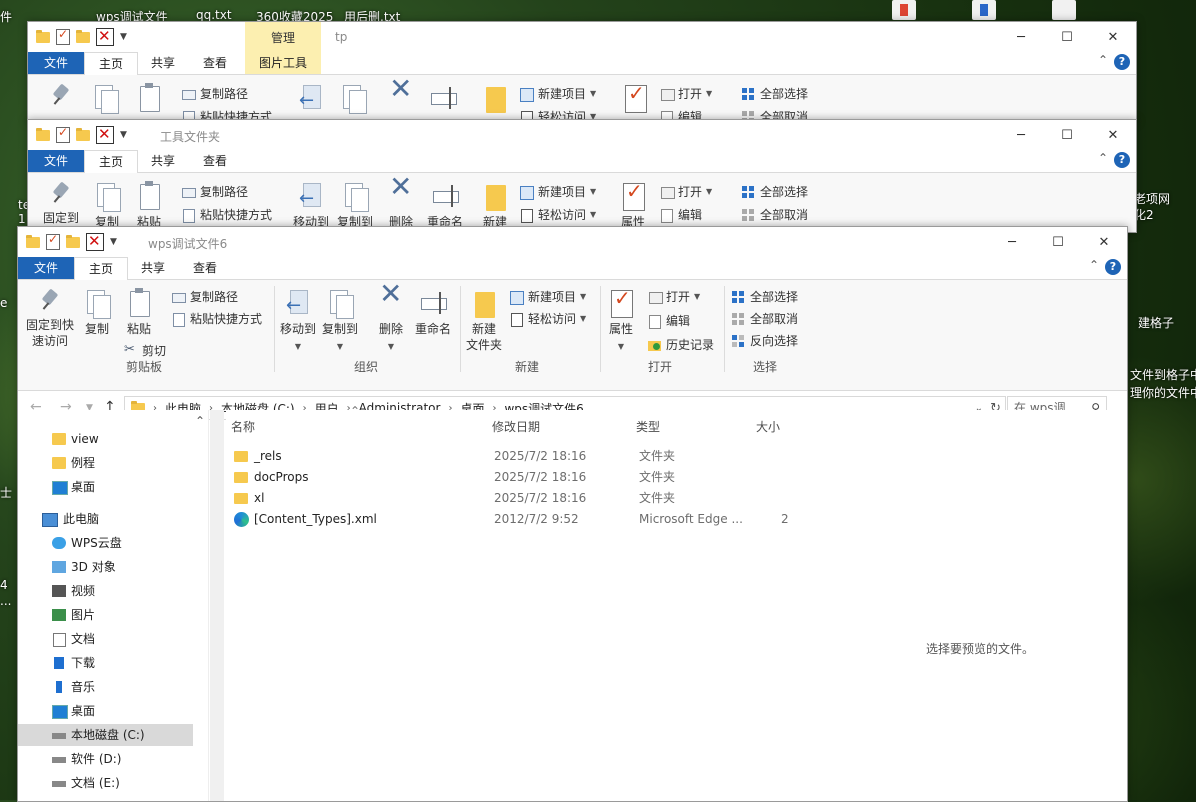  What do you see at coordinates (50, 318) in the screenshot?
I see `pin-quick-access-button: 固定到快 速访问` at bounding box center [50, 318].